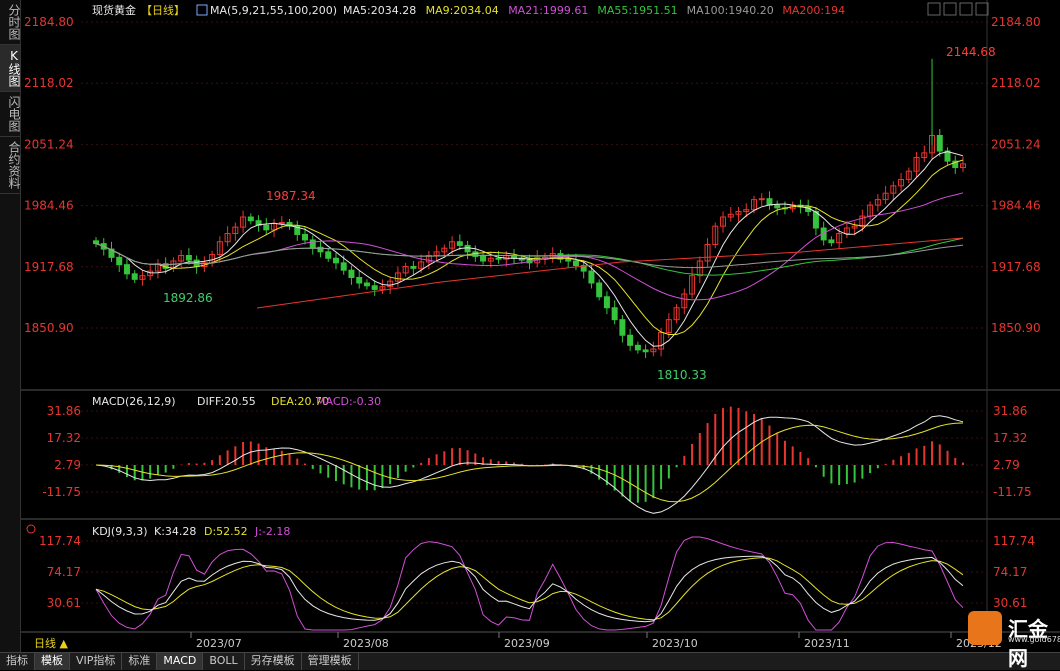 The width and height of the screenshot is (1060, 671). I want to click on price-axis-left-label: 2051.24, so click(49, 144).